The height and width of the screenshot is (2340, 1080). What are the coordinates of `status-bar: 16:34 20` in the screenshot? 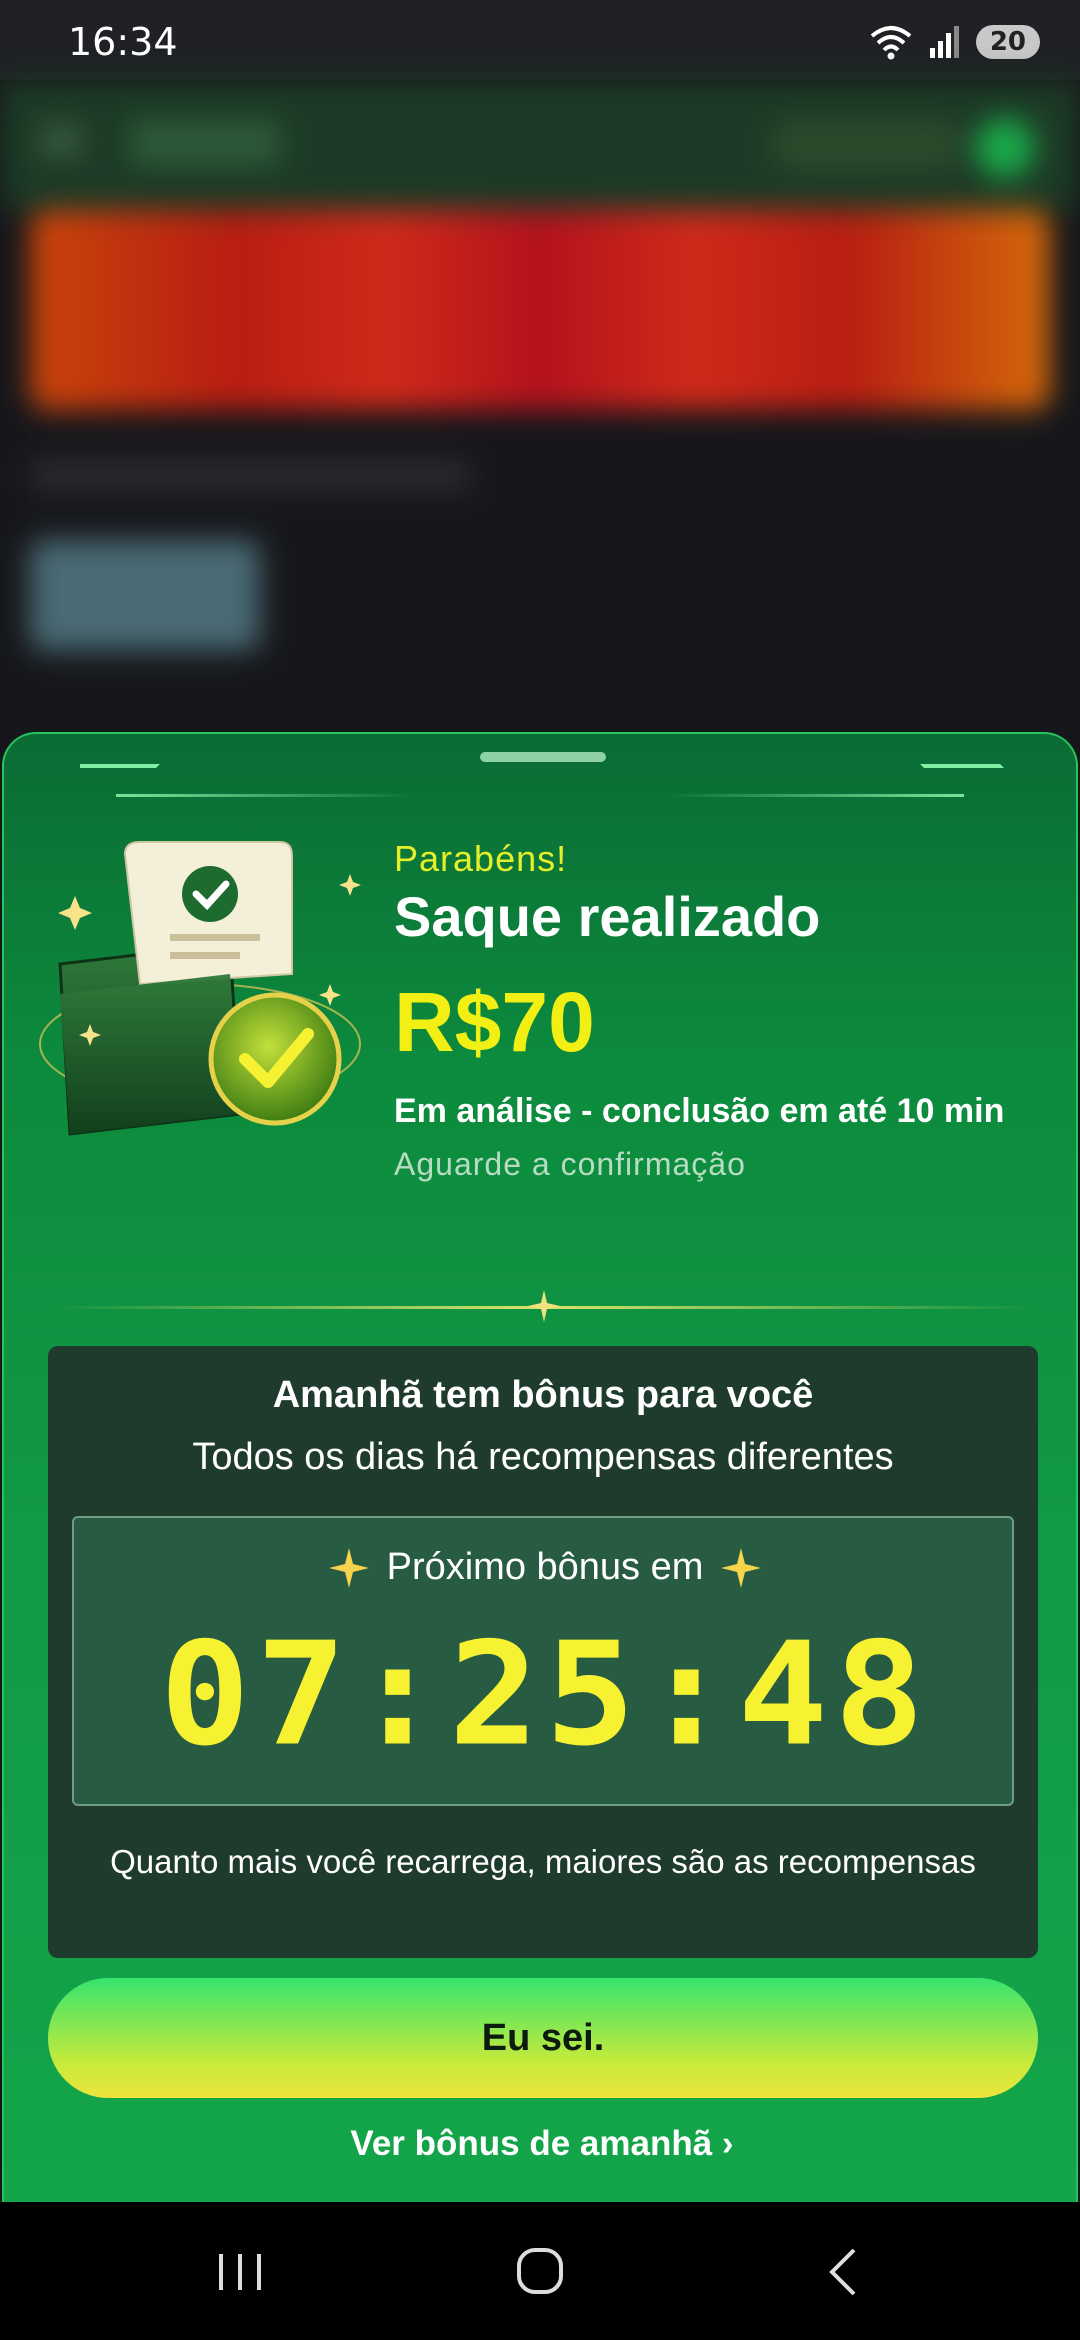 It's located at (540, 40).